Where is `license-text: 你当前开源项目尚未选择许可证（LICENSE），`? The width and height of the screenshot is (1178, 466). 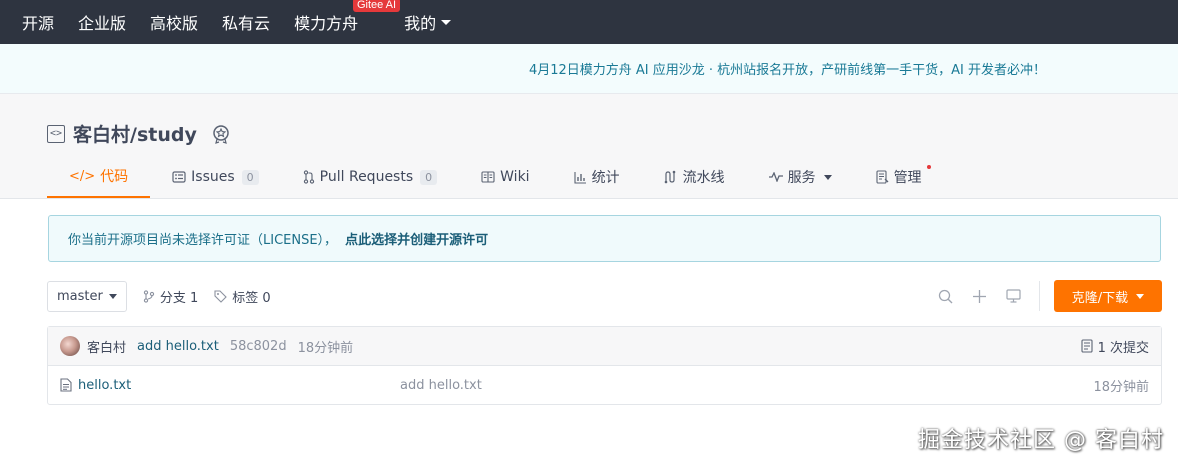
license-text: 你当前开源项目尚未选择许可证（LICENSE）， is located at coordinates (203, 240).